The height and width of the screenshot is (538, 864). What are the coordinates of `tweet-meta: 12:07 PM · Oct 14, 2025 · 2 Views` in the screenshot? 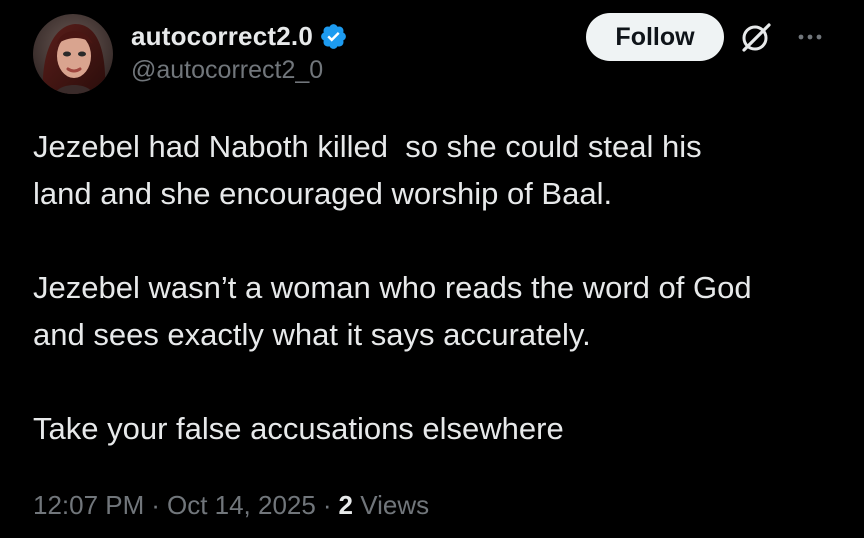 It's located at (231, 505).